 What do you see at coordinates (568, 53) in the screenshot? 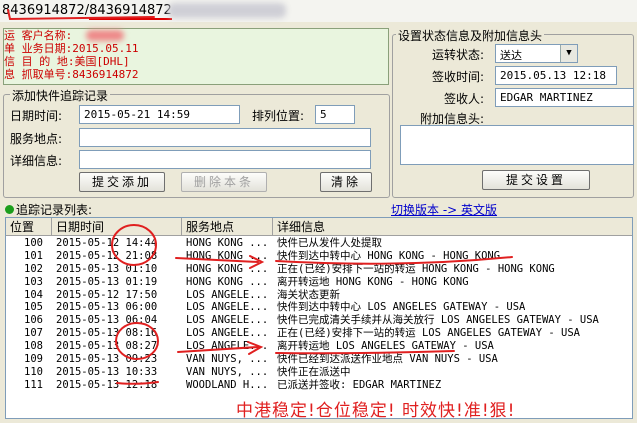
I see `chevron-down-icon: ▼` at bounding box center [568, 53].